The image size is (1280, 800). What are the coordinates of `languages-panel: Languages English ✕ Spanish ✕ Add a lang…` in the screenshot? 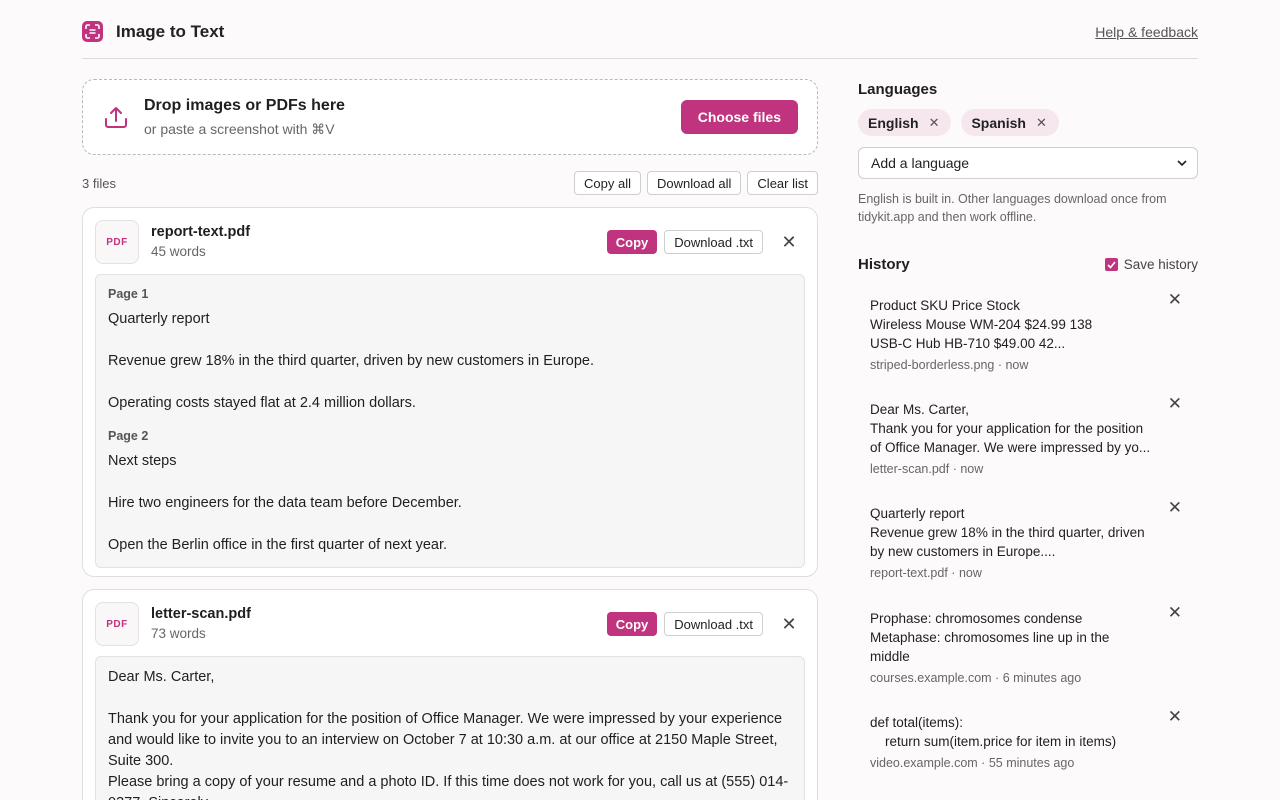 It's located at (1028, 153).